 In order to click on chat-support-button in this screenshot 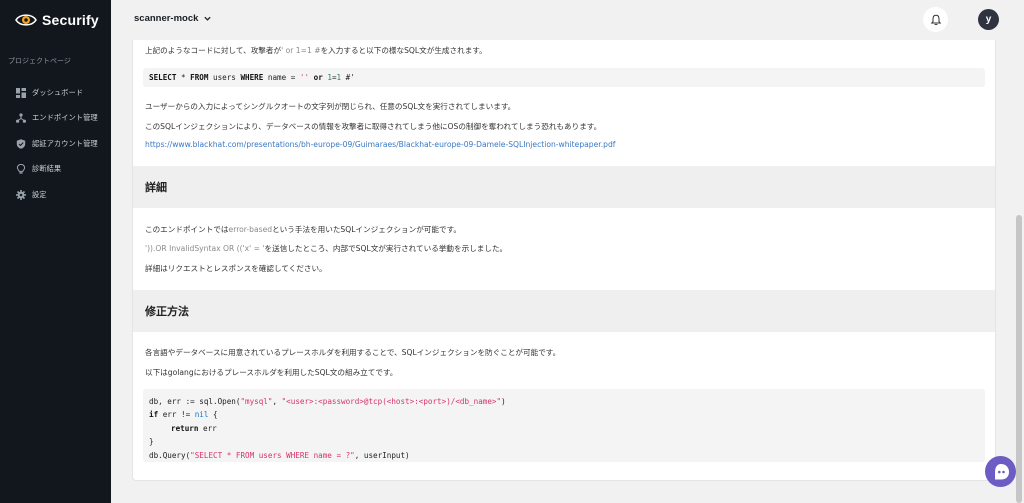, I will do `click(1000, 471)`.